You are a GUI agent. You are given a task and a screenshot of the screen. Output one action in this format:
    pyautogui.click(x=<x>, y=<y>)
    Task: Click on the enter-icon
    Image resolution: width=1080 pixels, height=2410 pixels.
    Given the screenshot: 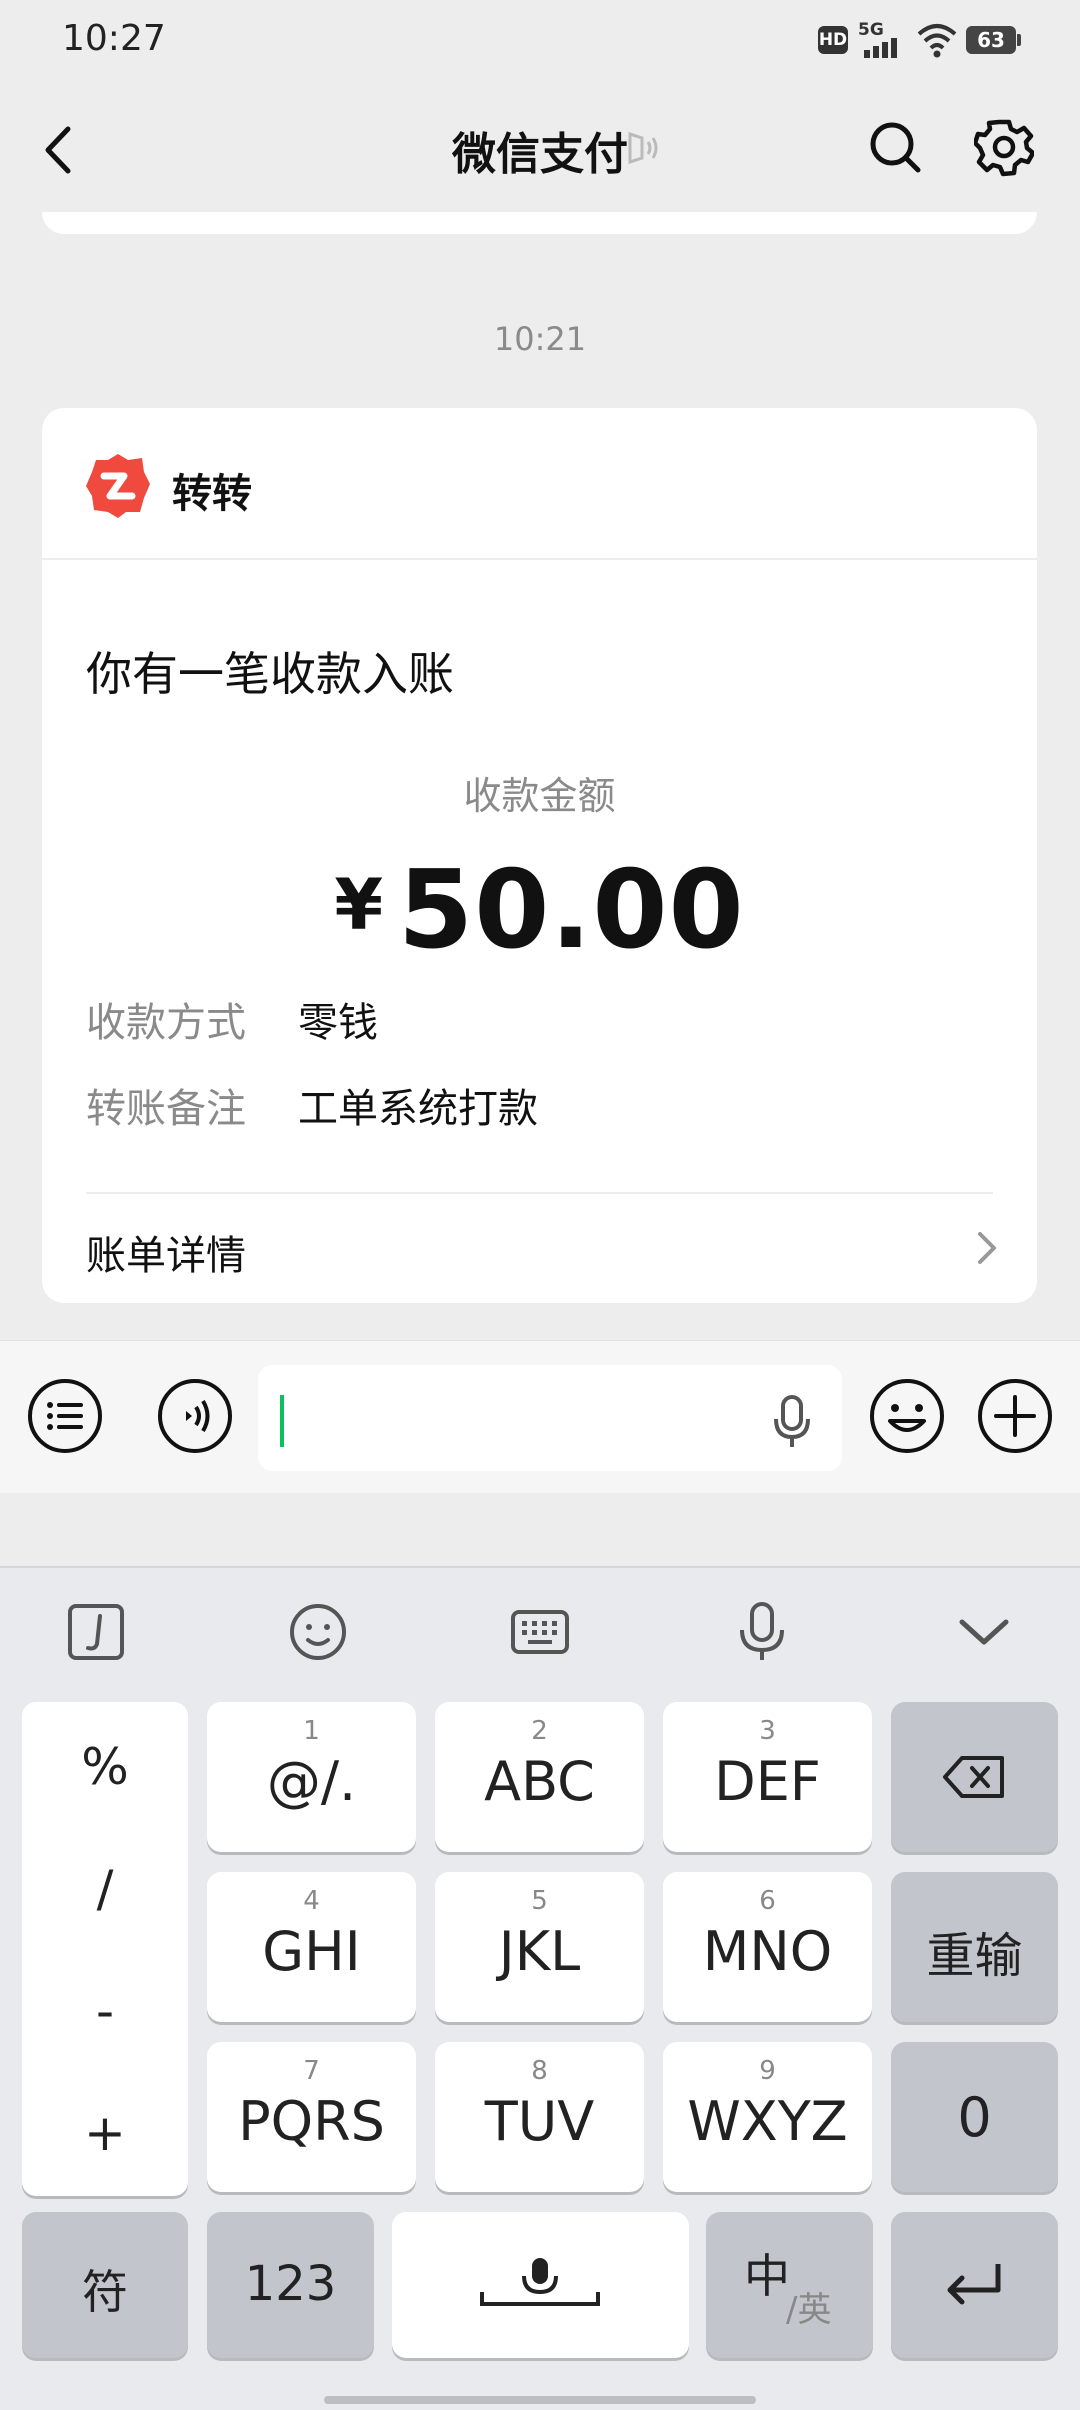 What is the action you would take?
    pyautogui.click(x=974, y=2284)
    